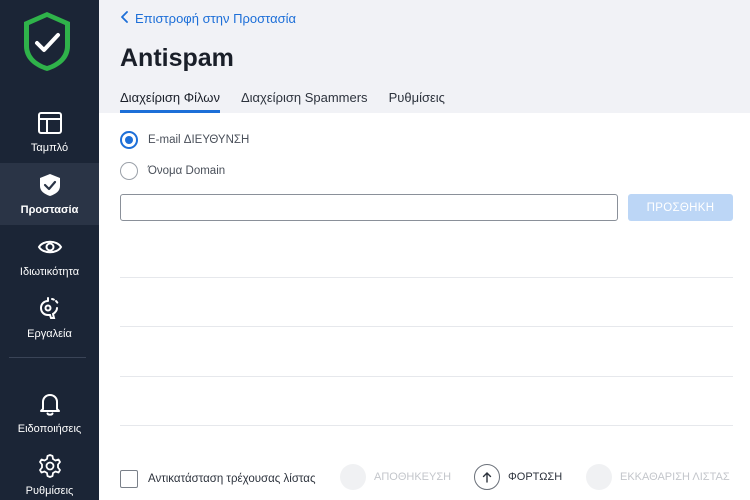 Image resolution: width=750 pixels, height=500 pixels. What do you see at coordinates (535, 477) in the screenshot?
I see `upload-list-label: ΦΟΡΤΩΣΗ` at bounding box center [535, 477].